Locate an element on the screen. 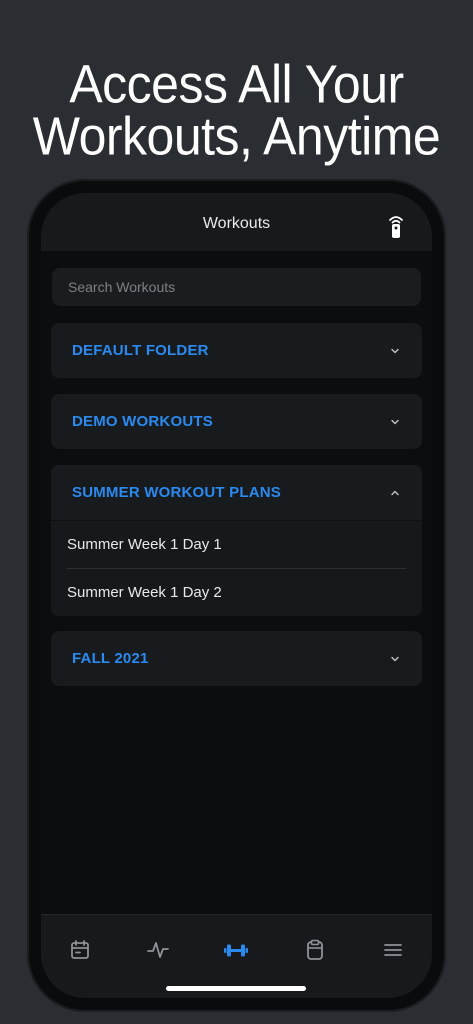  page-title: Workouts is located at coordinates (236, 223).